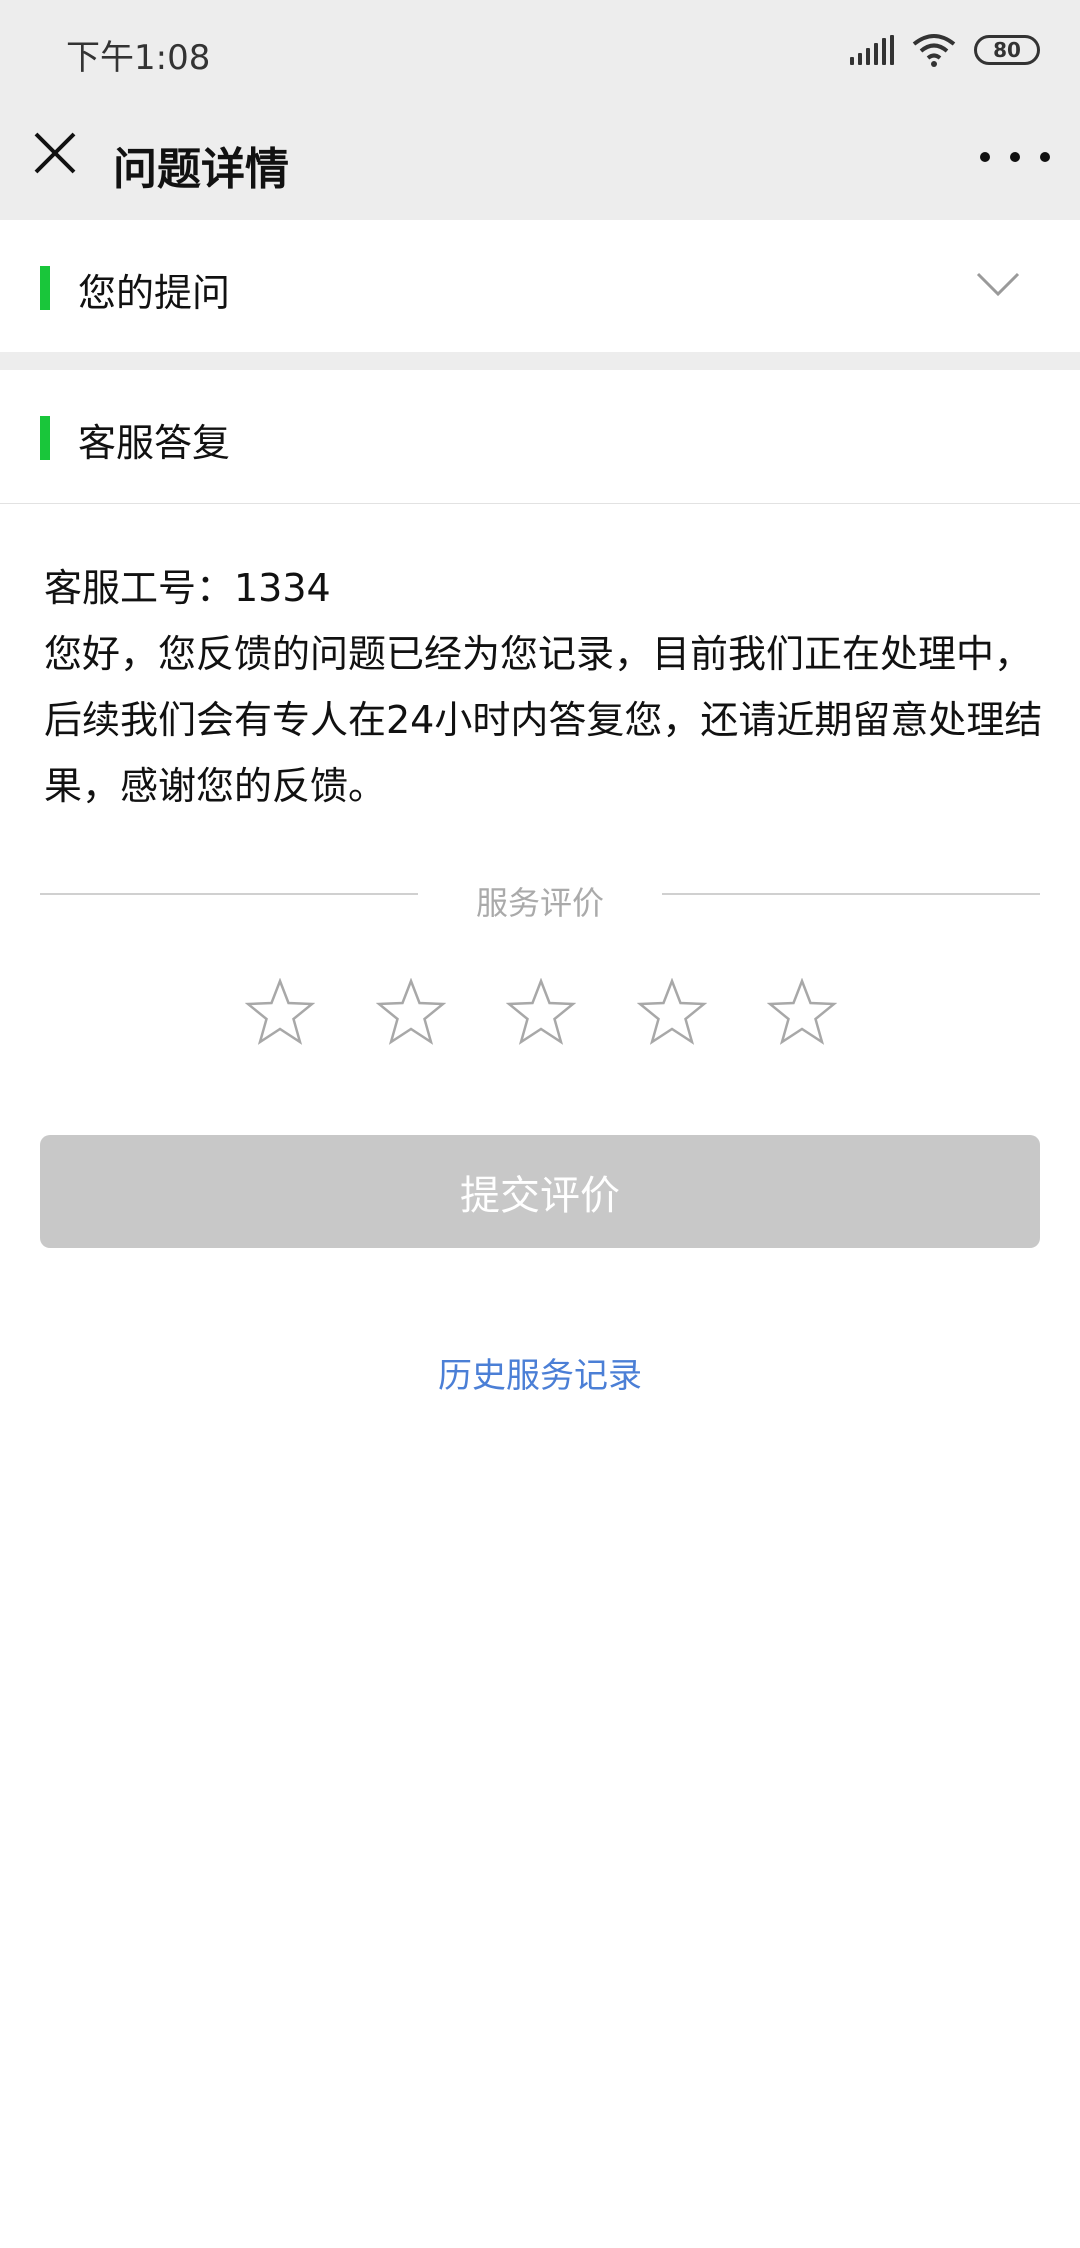 The image size is (1080, 2248). What do you see at coordinates (934, 50) in the screenshot?
I see `wifi-icon` at bounding box center [934, 50].